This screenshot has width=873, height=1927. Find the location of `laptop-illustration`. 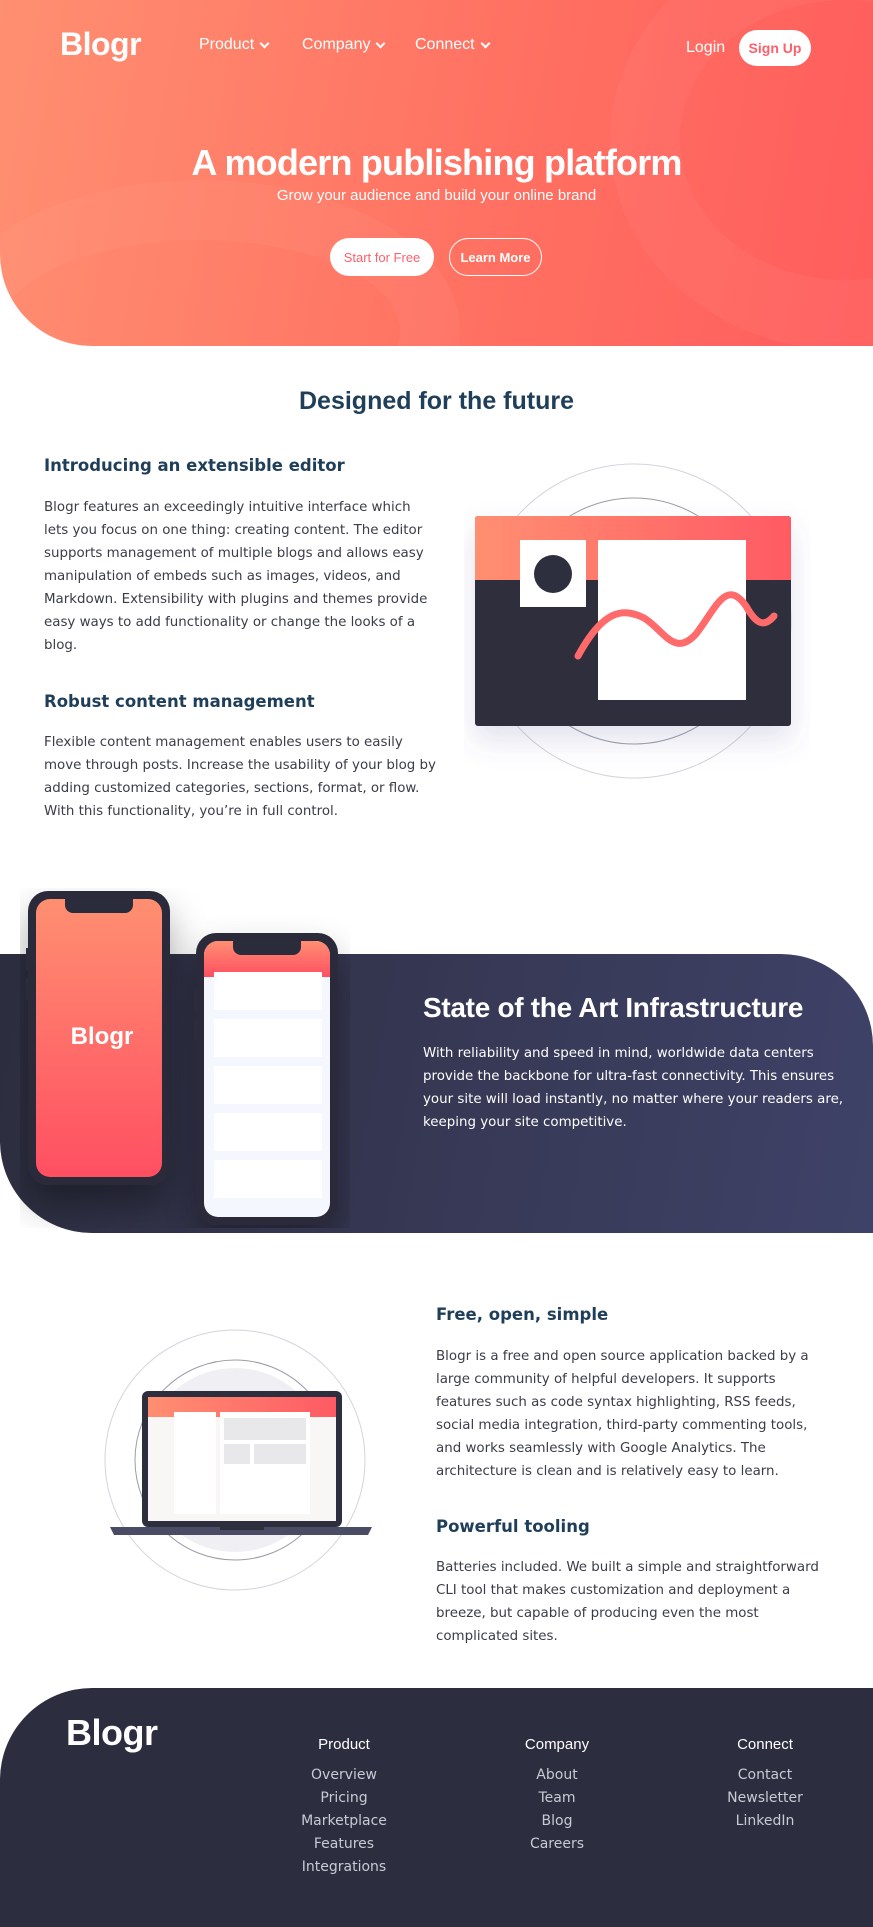

laptop-illustration is located at coordinates (238, 1460).